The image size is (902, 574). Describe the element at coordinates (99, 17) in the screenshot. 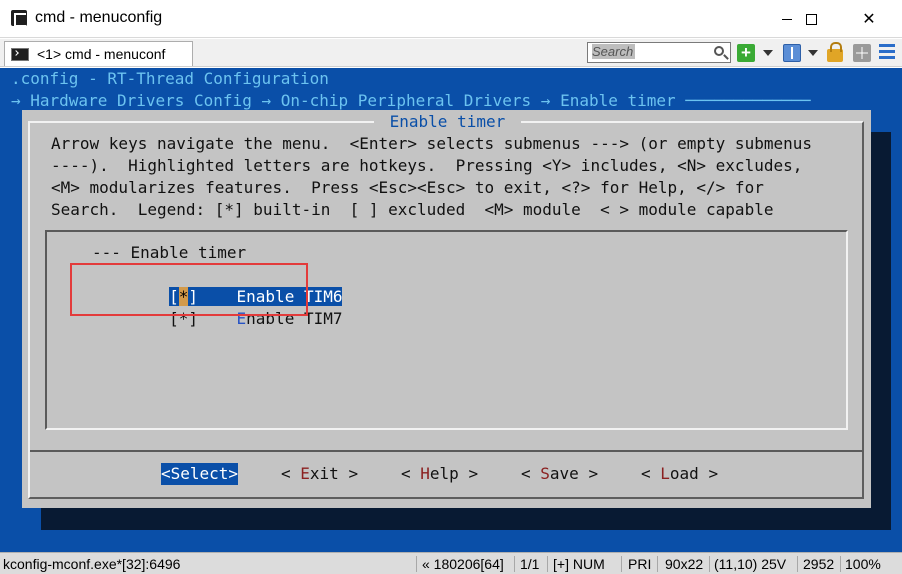

I see `window-title: cmd - menuconfig` at that location.